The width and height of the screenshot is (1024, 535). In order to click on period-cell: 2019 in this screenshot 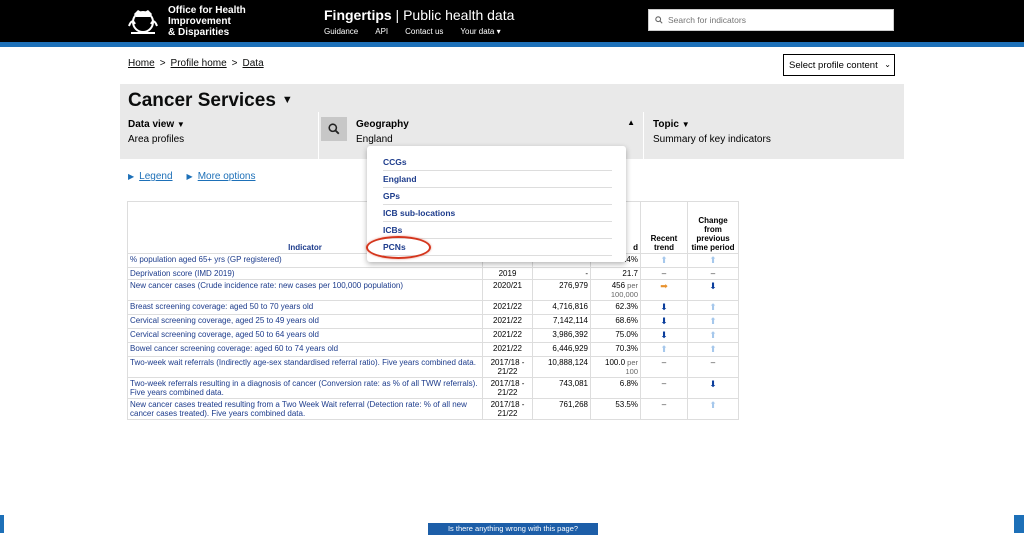, I will do `click(507, 273)`.